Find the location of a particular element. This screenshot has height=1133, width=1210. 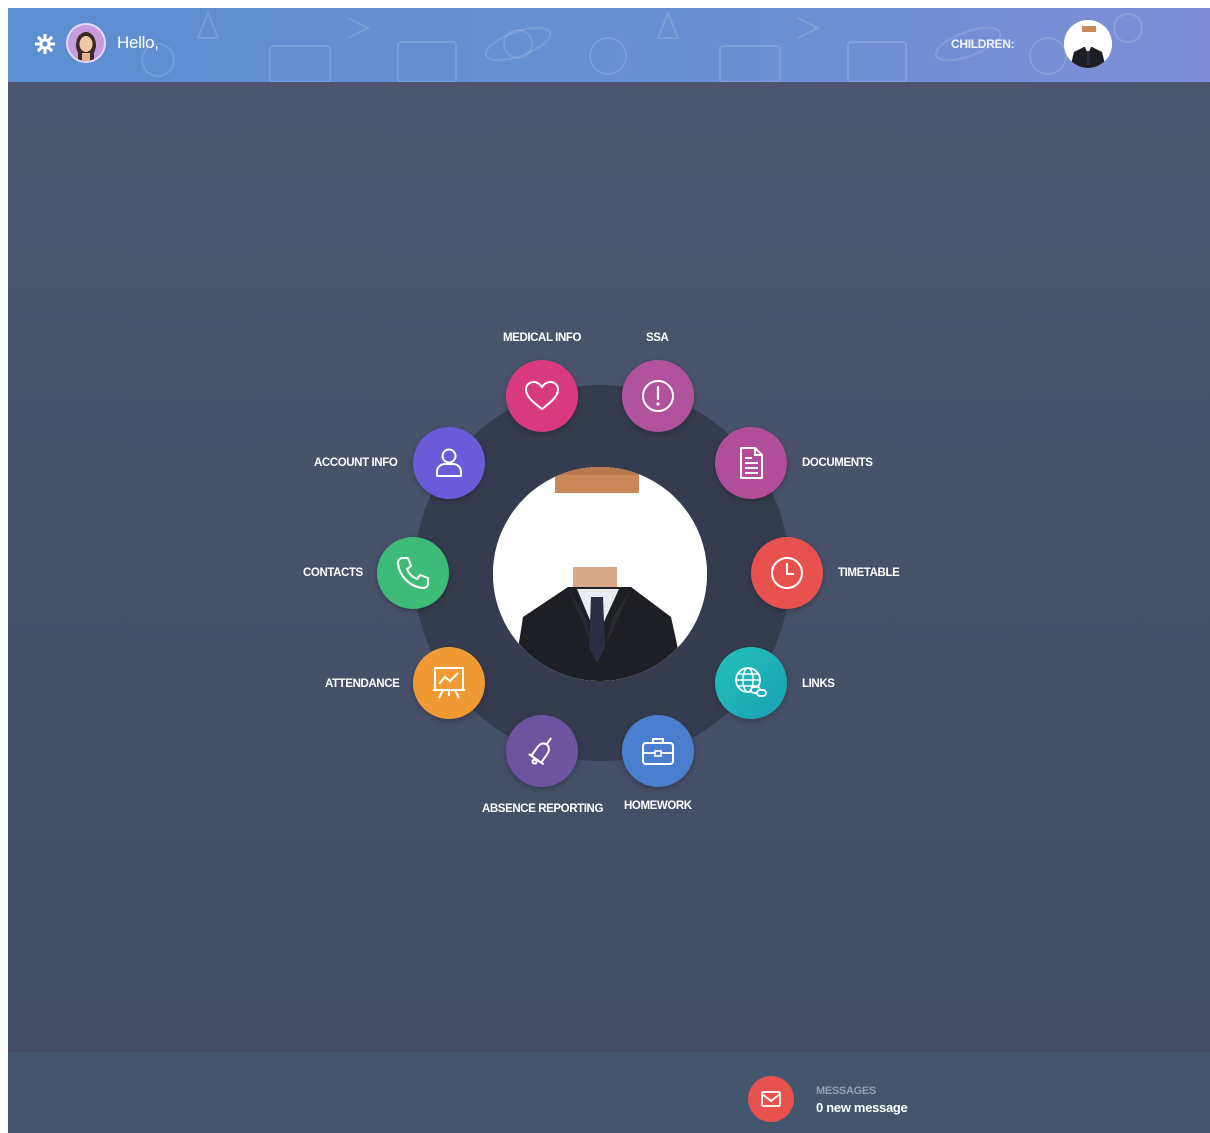

child-profile-illustration is located at coordinates (600, 574).